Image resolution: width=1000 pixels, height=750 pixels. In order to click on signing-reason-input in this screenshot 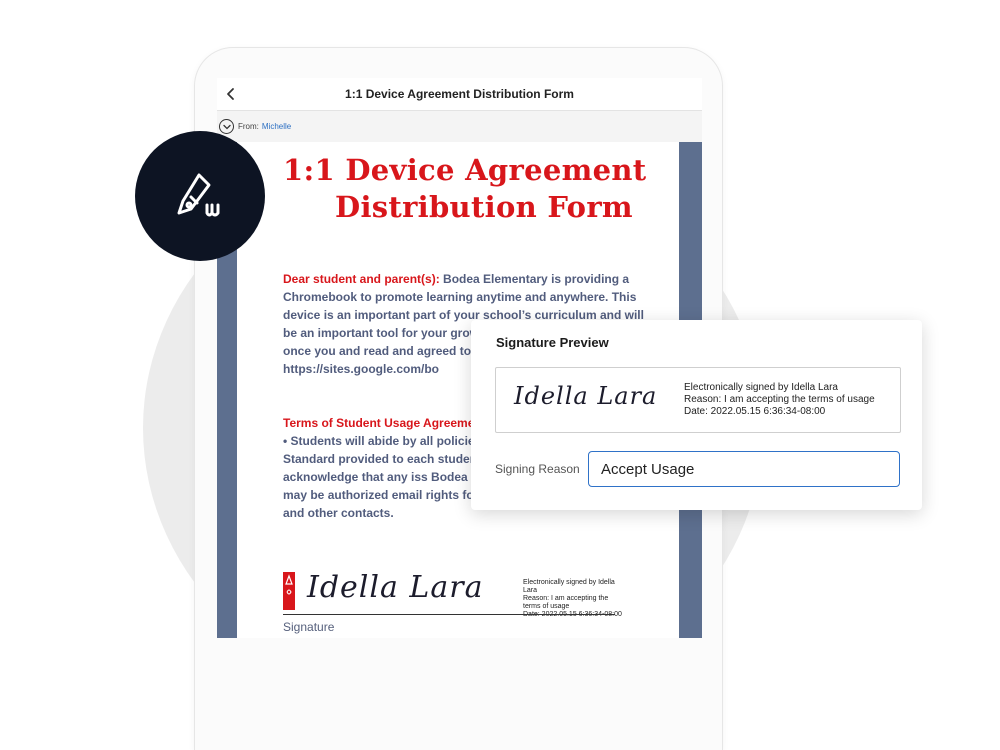, I will do `click(744, 469)`.